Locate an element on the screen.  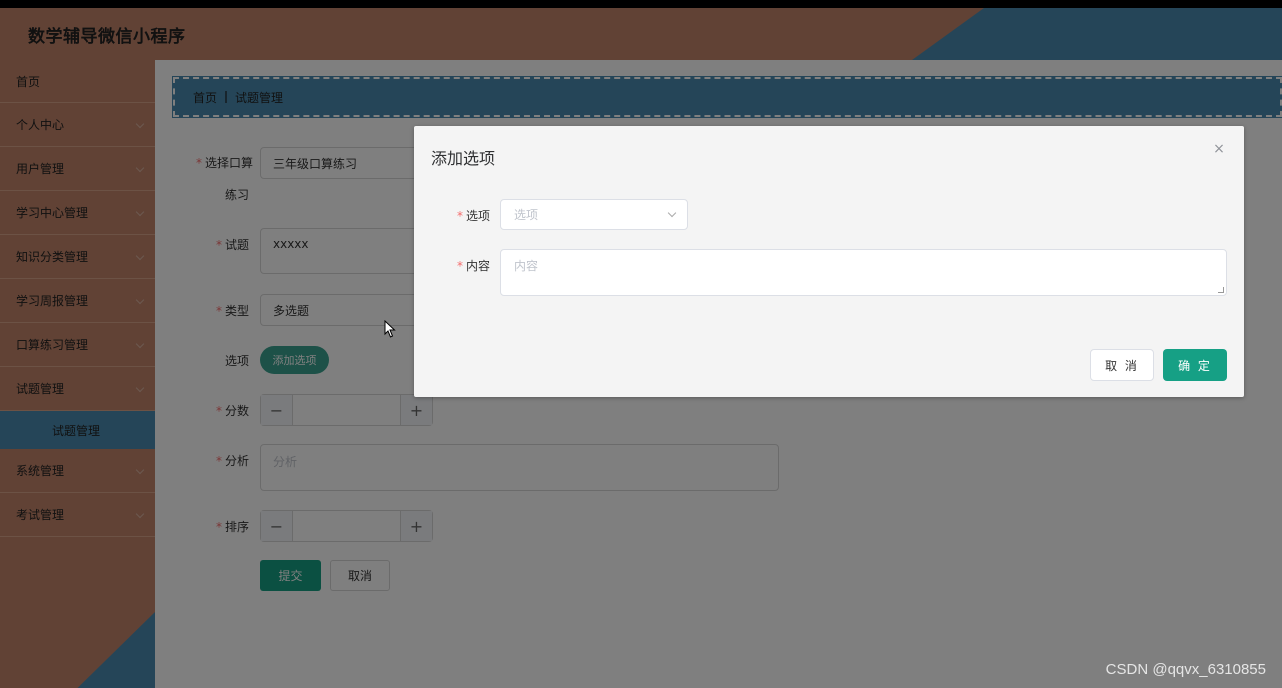
dialog-title: 添加选项 is located at coordinates (463, 158).